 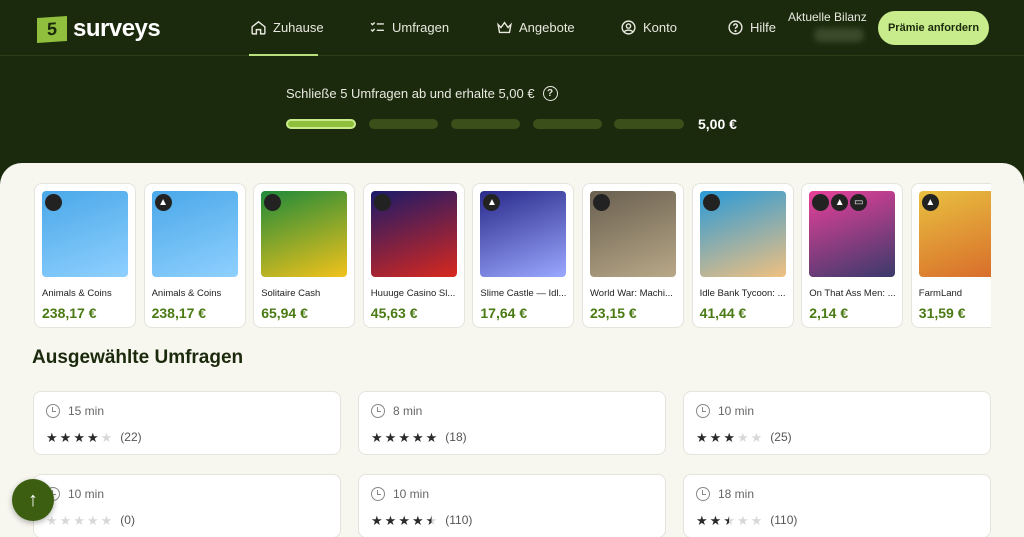 What do you see at coordinates (852, 234) in the screenshot?
I see `offer-thumbnail: ▲ ▭` at bounding box center [852, 234].